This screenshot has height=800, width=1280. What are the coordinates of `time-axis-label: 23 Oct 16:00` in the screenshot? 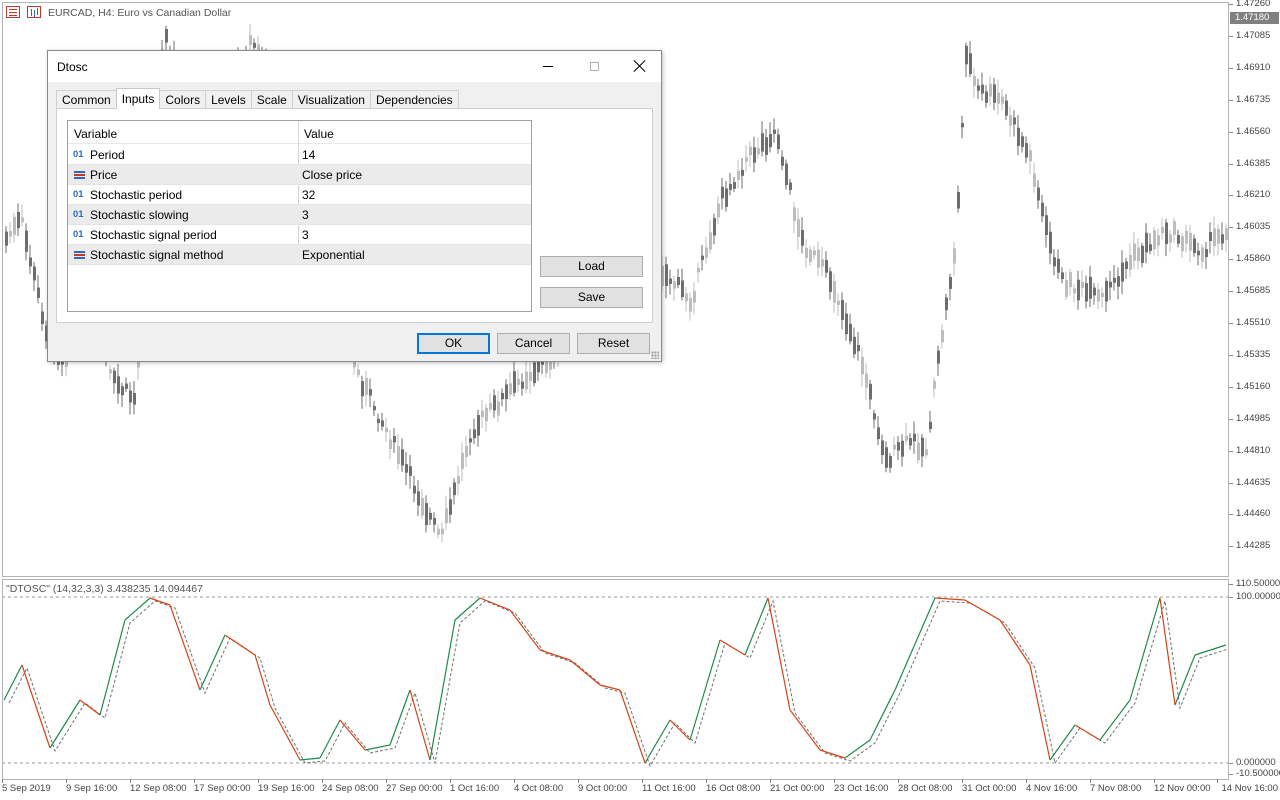 It's located at (861, 788).